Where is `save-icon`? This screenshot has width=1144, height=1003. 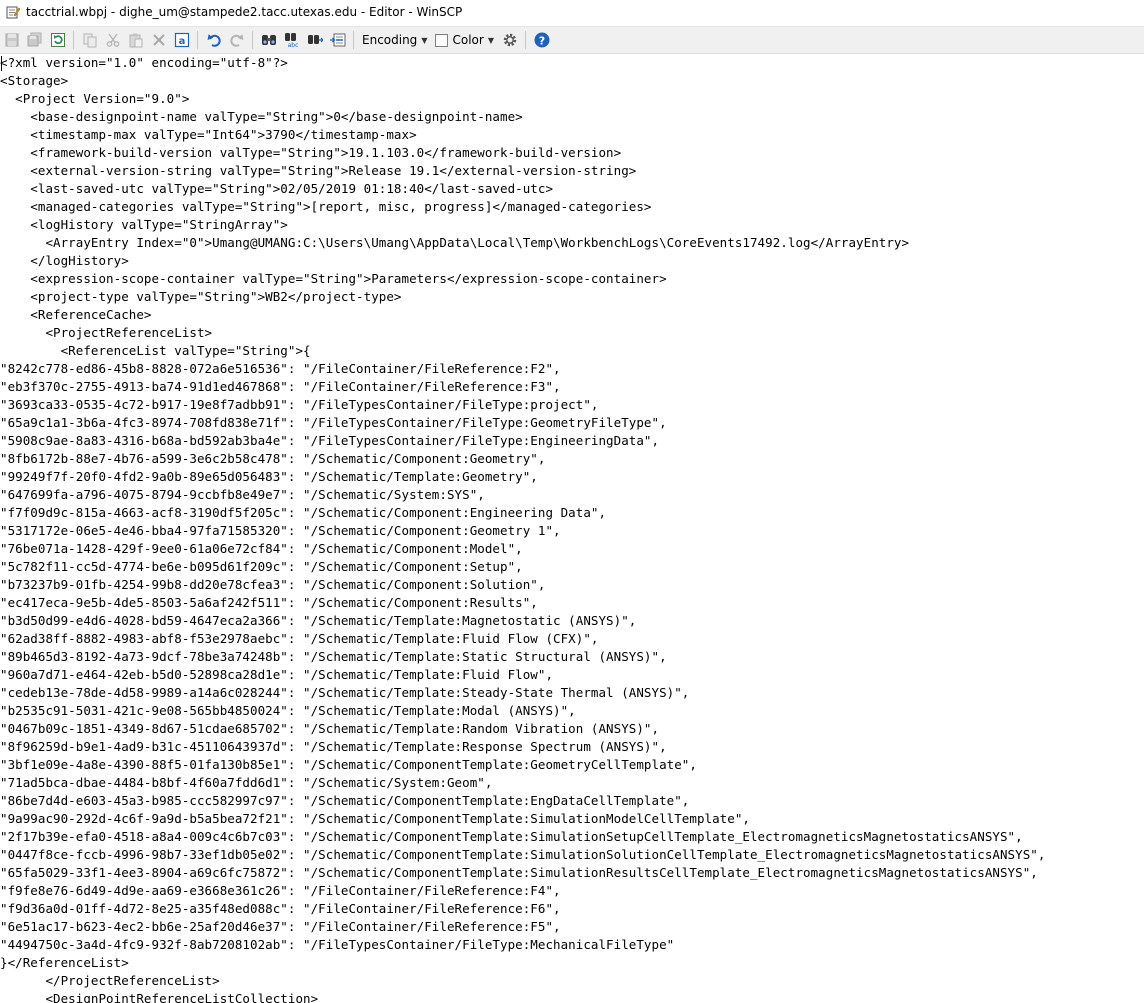
save-icon is located at coordinates (12, 40).